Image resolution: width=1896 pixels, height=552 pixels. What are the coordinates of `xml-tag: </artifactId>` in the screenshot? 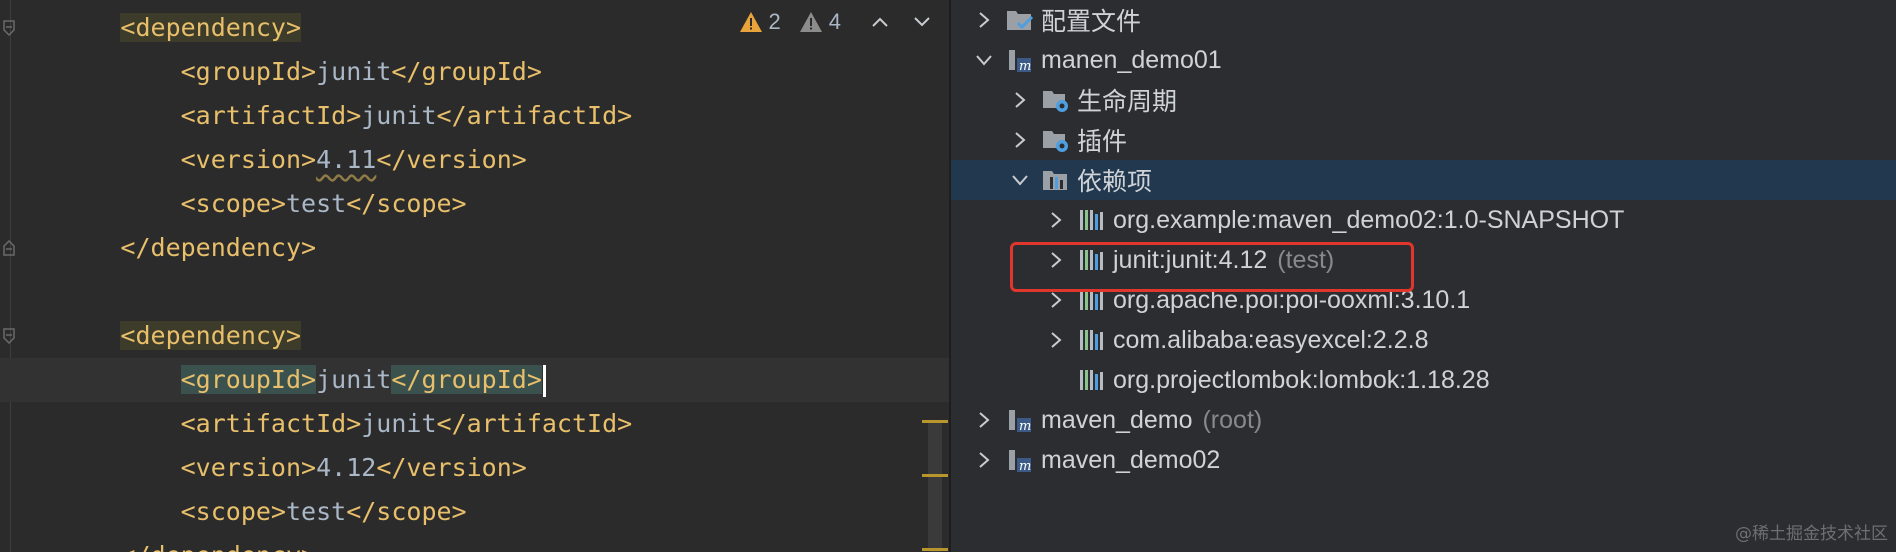 It's located at (534, 115).